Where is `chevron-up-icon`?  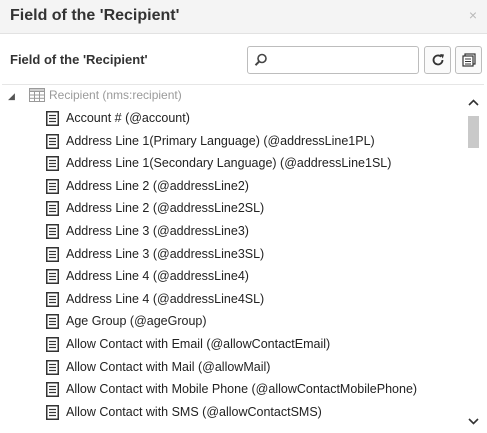
chevron-up-icon is located at coordinates (473, 102).